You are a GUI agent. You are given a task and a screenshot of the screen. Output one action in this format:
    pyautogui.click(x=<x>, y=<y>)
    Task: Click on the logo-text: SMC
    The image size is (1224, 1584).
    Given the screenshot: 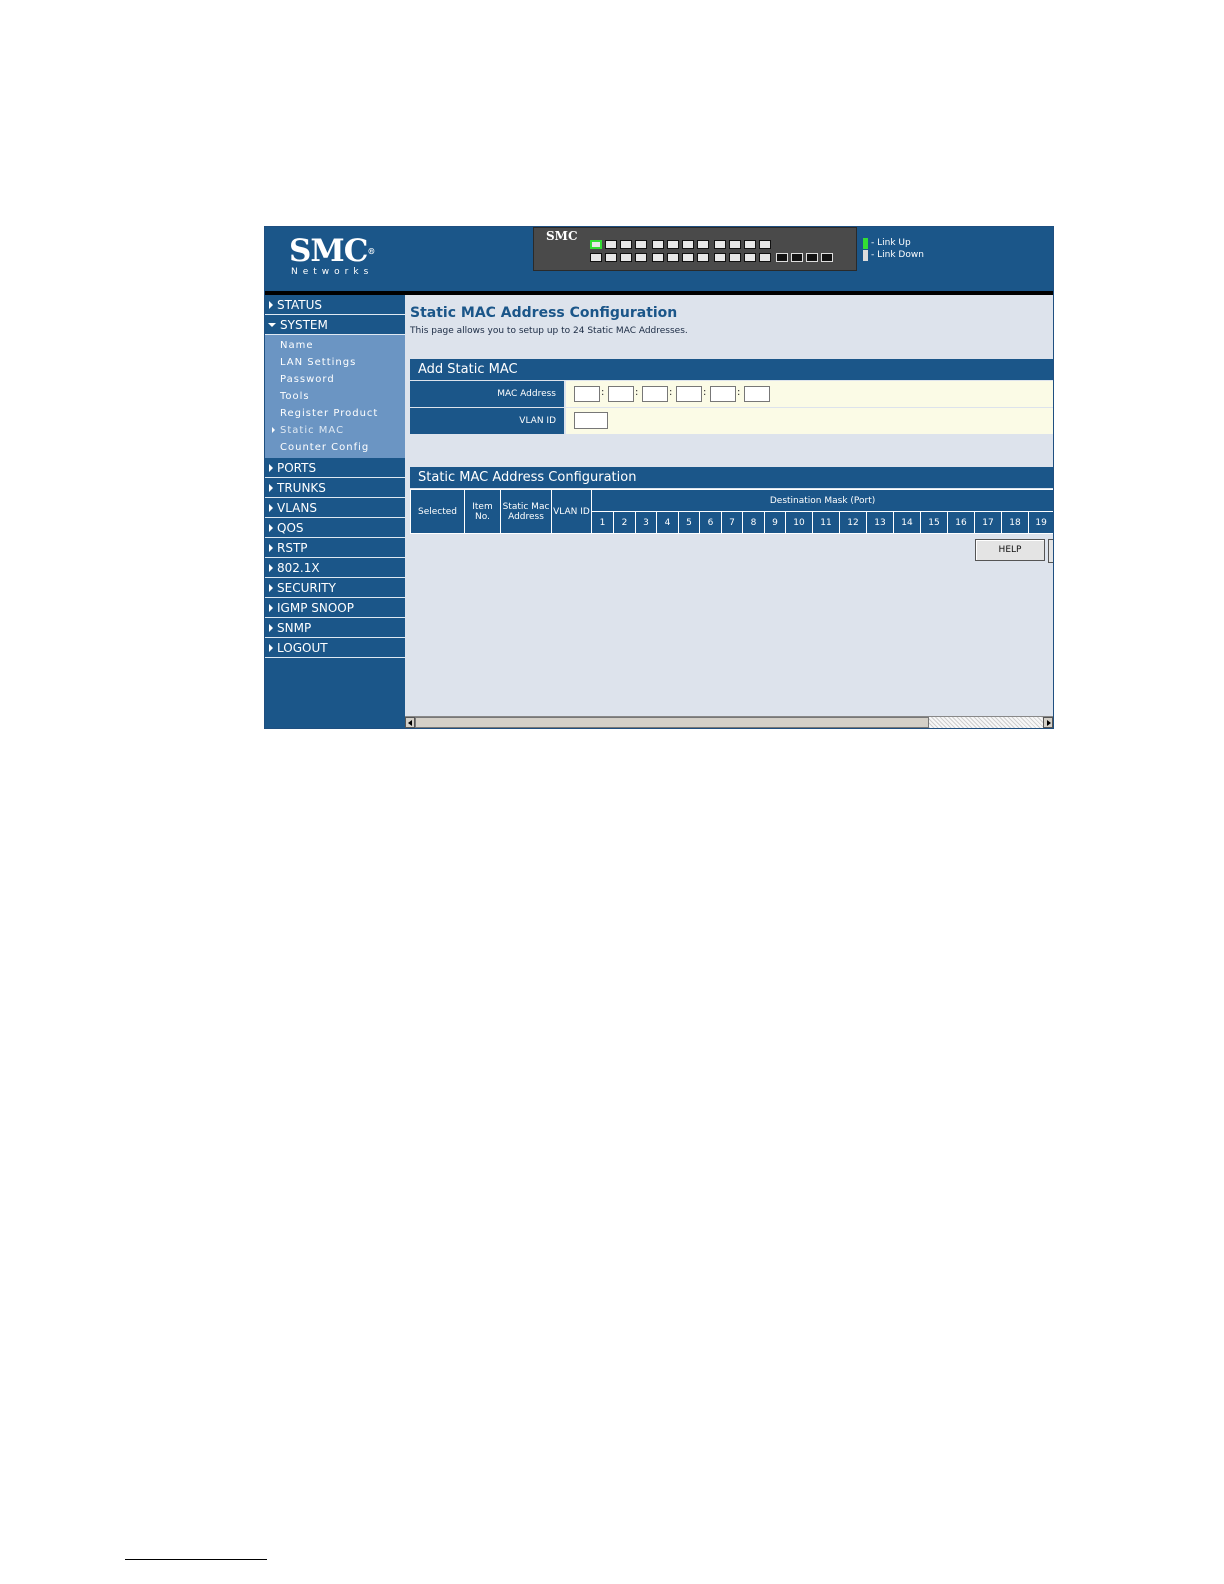 What is the action you would take?
    pyautogui.click(x=328, y=251)
    